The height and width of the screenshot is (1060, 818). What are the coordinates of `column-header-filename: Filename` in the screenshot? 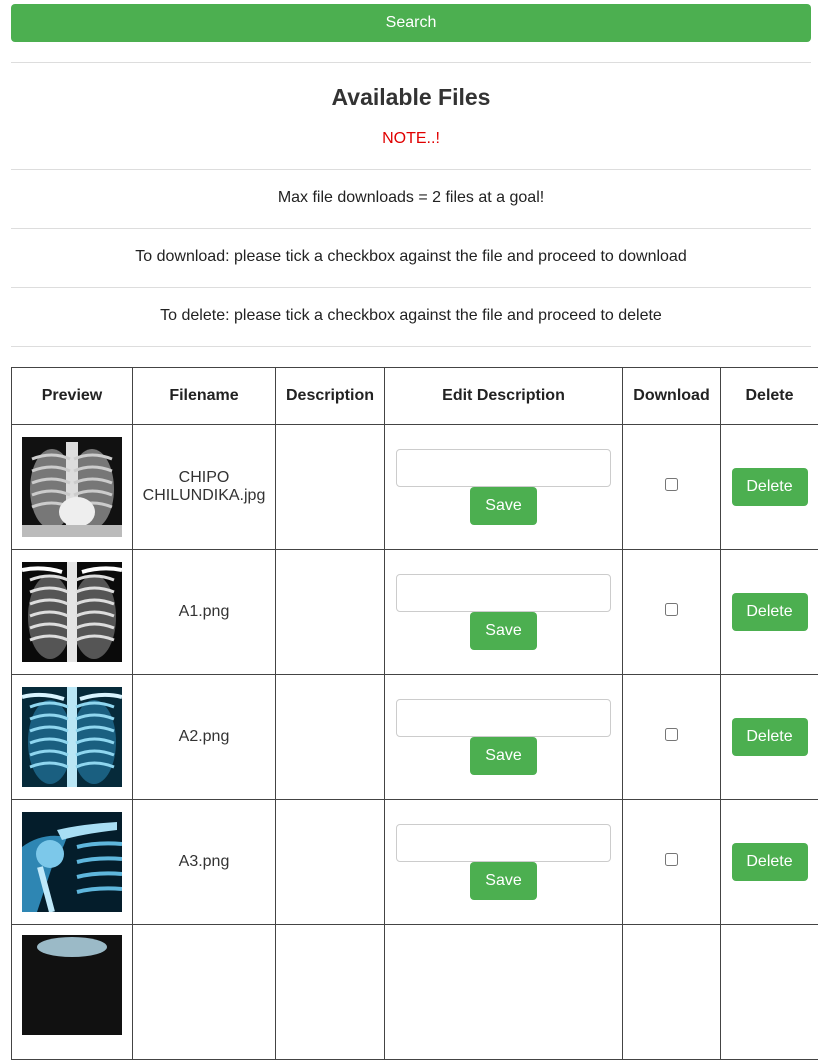 It's located at (204, 396).